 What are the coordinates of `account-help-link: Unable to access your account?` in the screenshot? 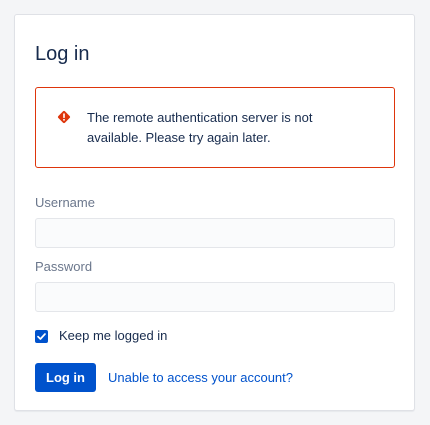 It's located at (200, 378).